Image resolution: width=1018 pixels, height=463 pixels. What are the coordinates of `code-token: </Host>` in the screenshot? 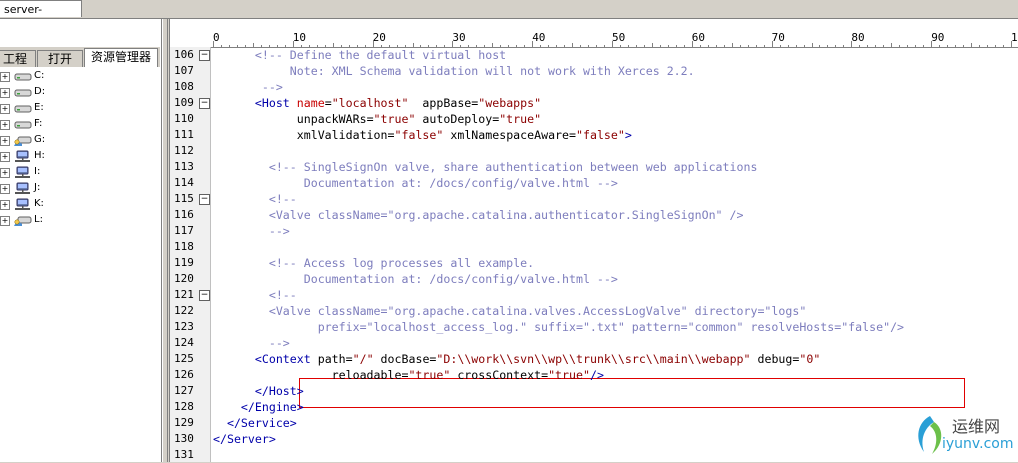 It's located at (279, 391).